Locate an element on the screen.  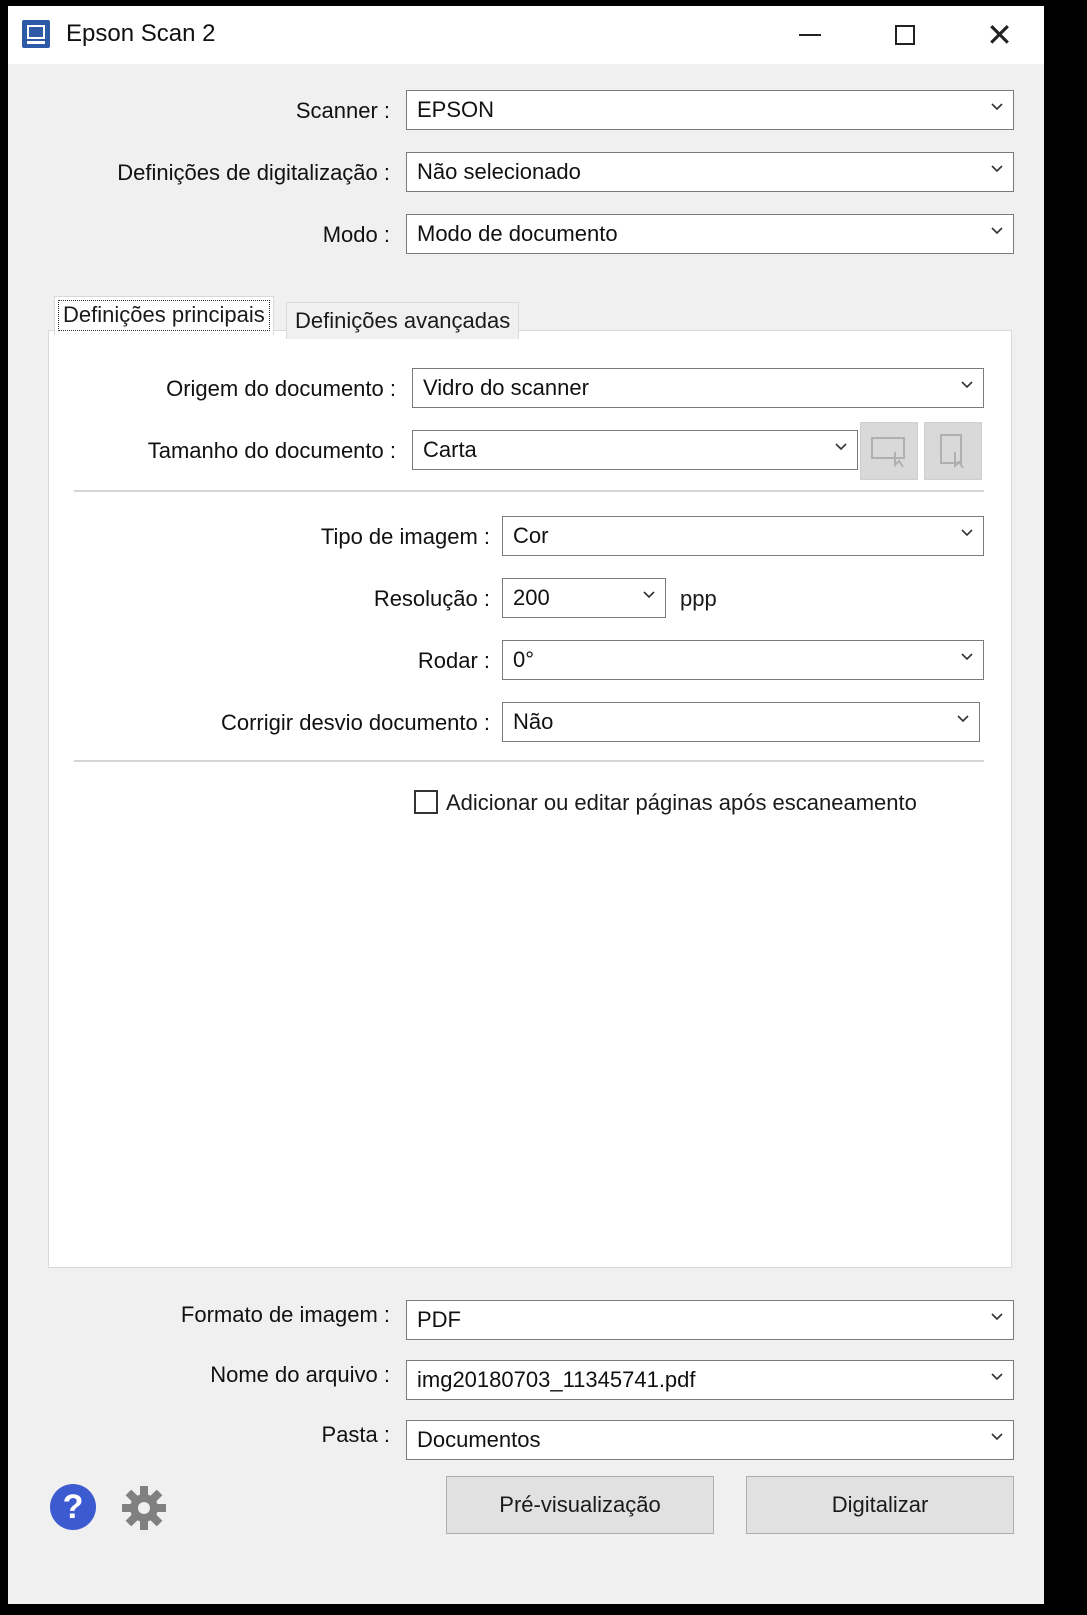
document-size-value: Carta is located at coordinates (450, 449).